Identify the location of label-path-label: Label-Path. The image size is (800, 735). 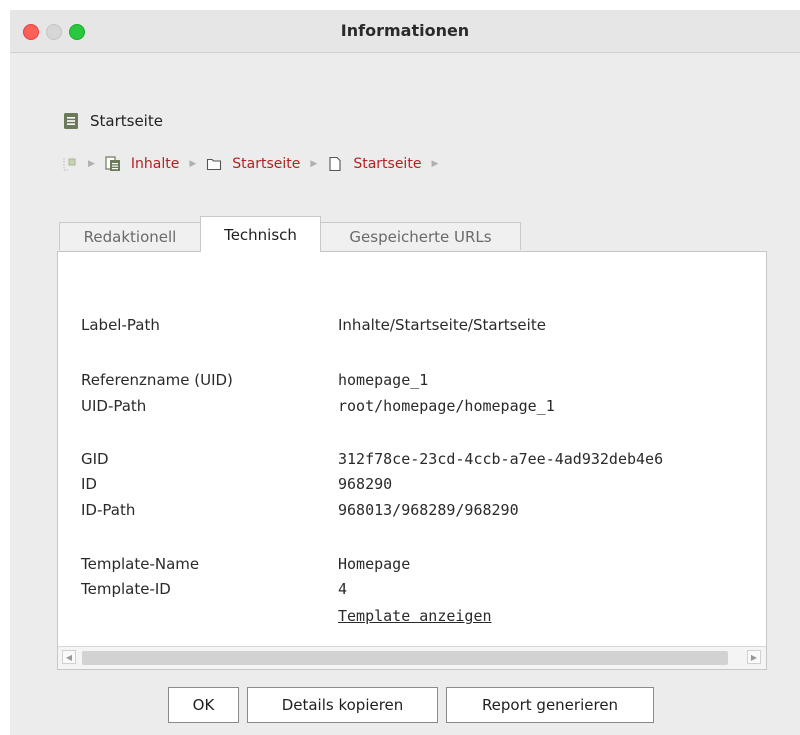
(120, 325).